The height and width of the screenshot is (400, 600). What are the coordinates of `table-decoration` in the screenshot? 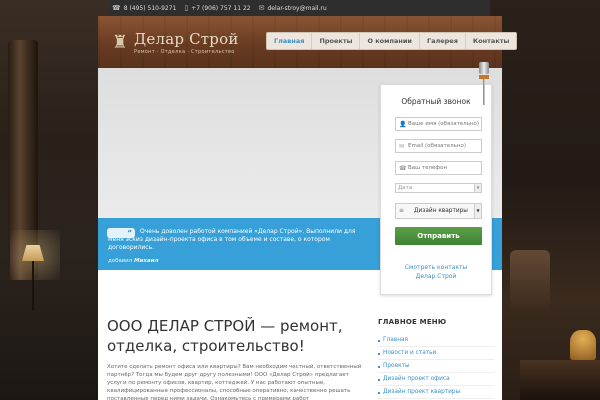 It's located at (560, 380).